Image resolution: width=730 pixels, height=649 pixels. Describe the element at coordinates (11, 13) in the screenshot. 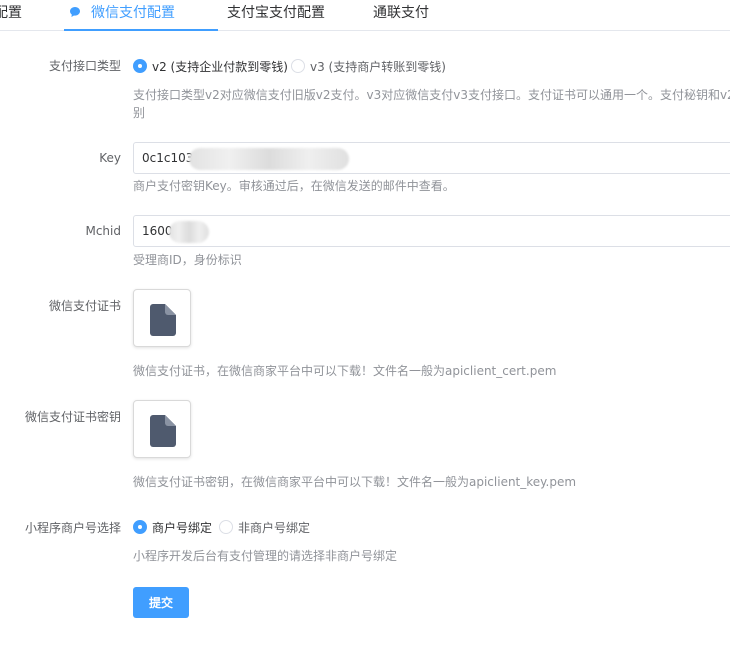

I see `tab-config-label: 配置` at that location.